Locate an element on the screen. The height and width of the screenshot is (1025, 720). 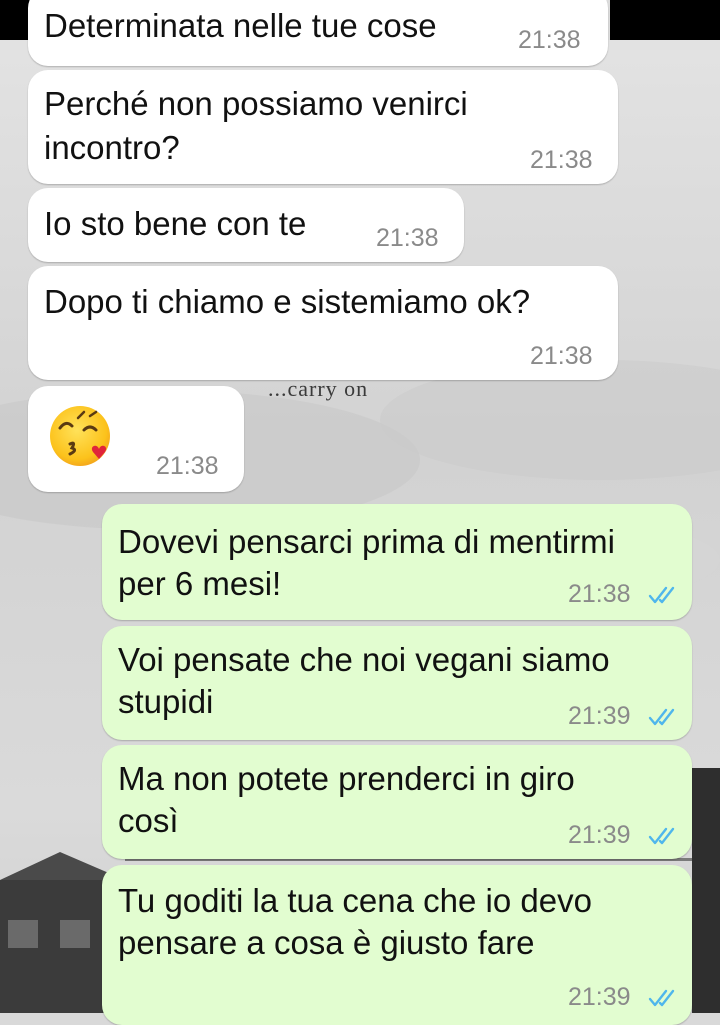
message-text: Ma non potete prenderci in giro is located at coordinates (346, 778).